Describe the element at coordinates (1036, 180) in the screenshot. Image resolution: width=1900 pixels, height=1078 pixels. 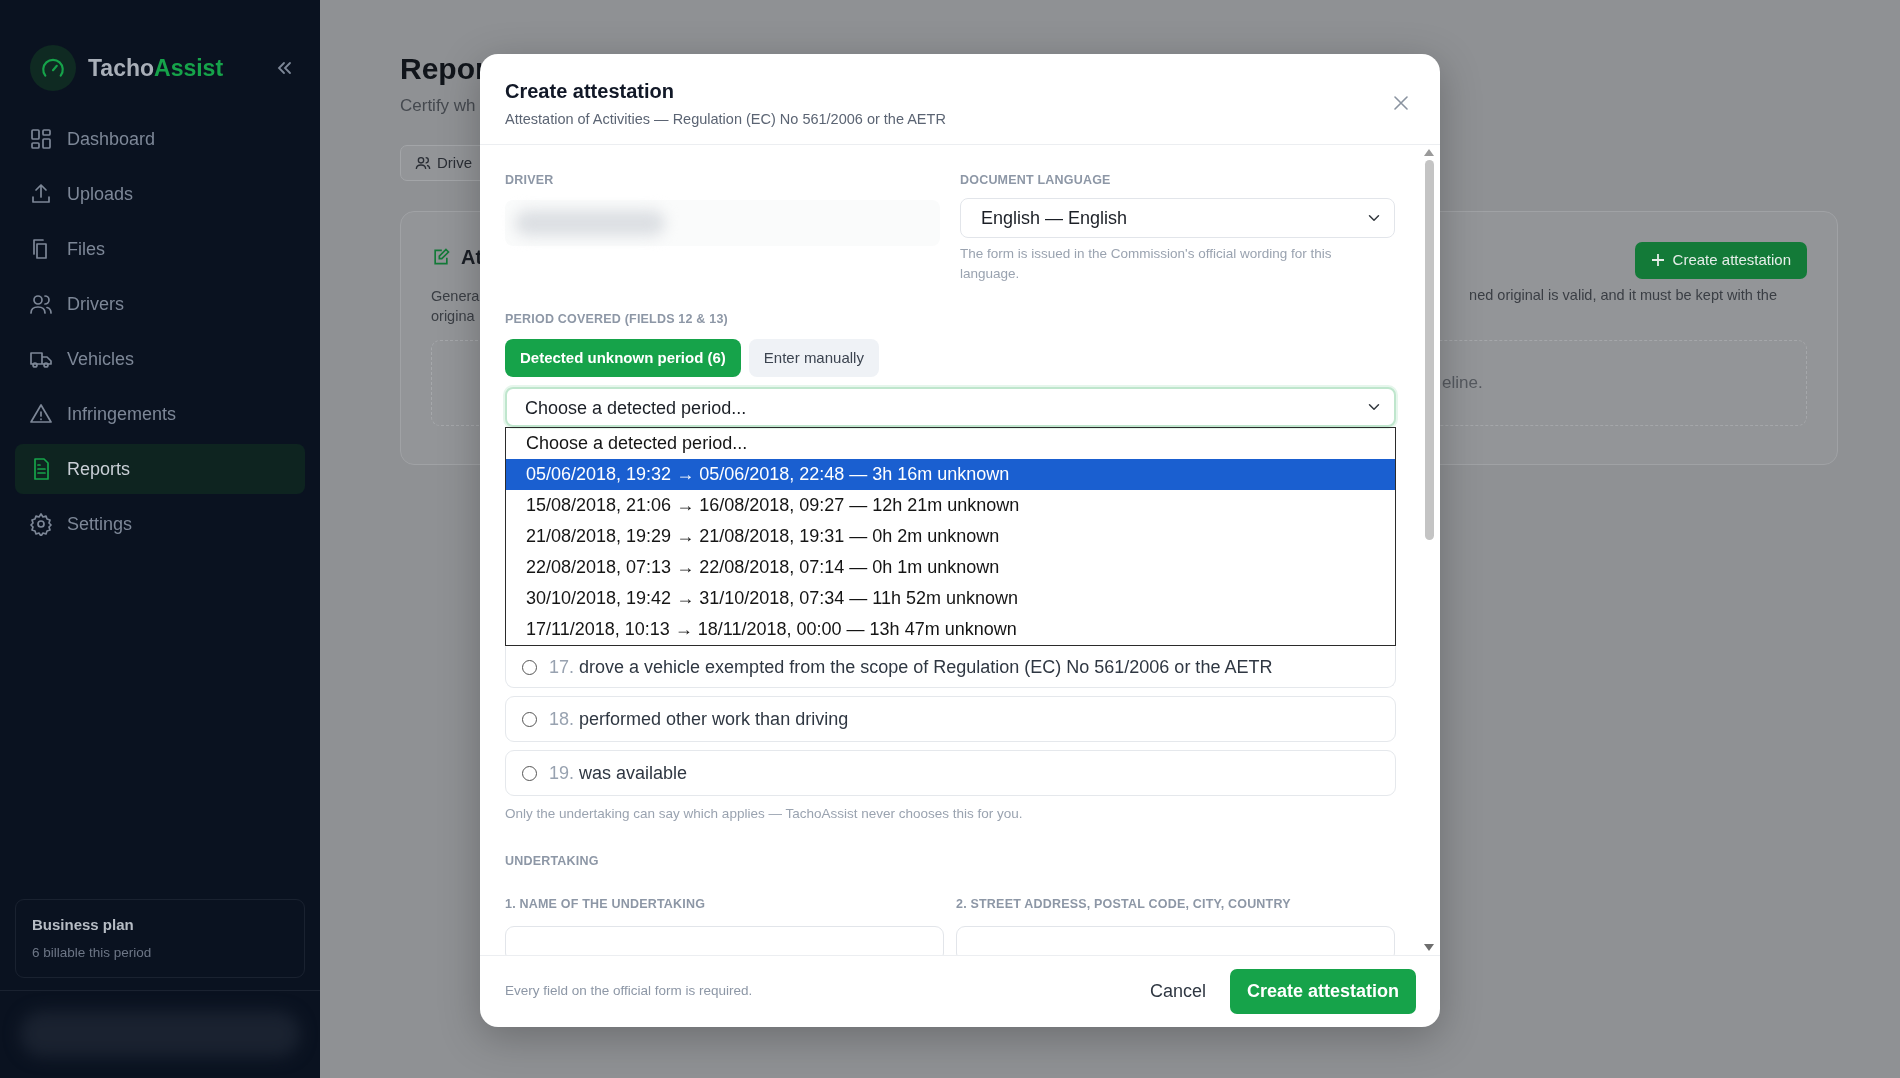
I see `field-label: DOCUMENT LANGUAGE` at that location.